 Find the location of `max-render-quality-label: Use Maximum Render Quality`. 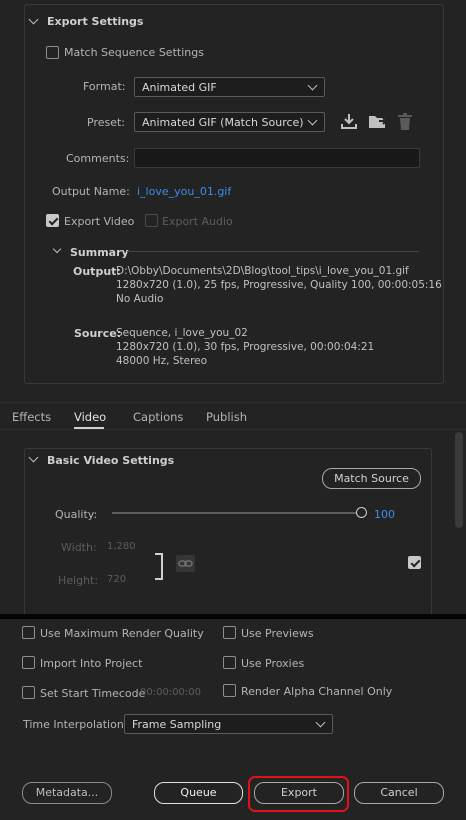

max-render-quality-label: Use Maximum Render Quality is located at coordinates (122, 633).